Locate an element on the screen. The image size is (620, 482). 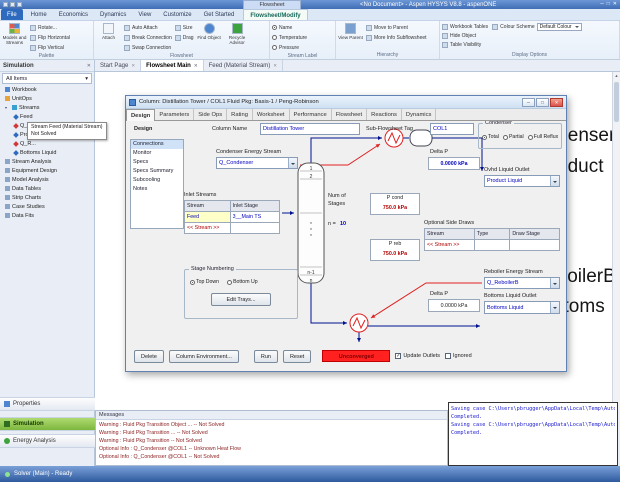
tree-item-stream-analysis: Stream Analysis is located at coordinates (47, 161).